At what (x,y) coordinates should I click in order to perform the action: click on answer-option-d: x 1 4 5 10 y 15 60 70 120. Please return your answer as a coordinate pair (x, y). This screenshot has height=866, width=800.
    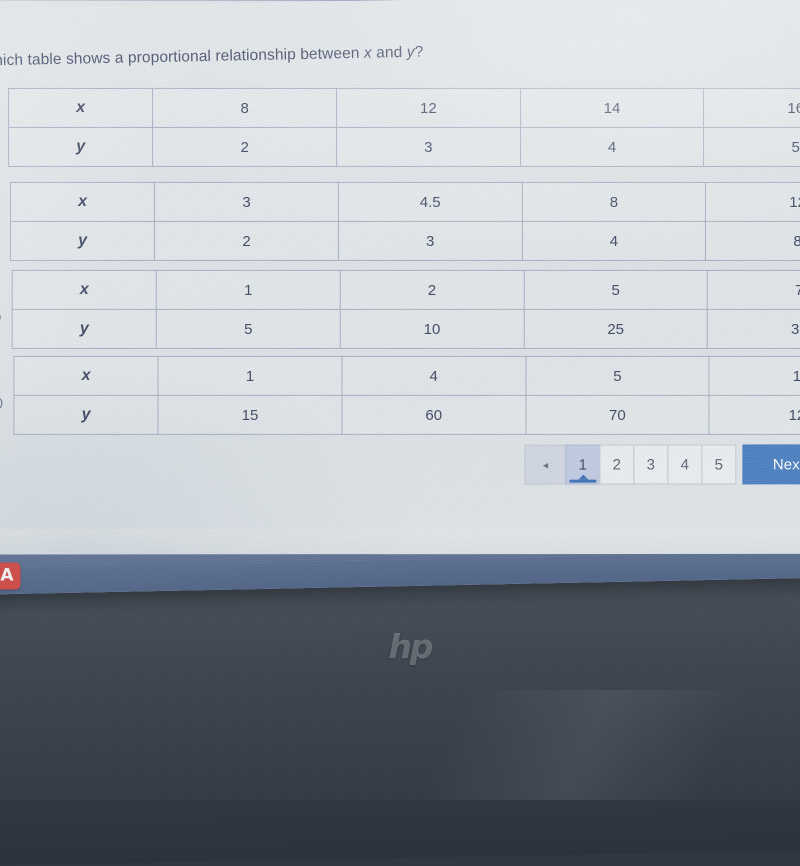
    Looking at the image, I should click on (400, 394).